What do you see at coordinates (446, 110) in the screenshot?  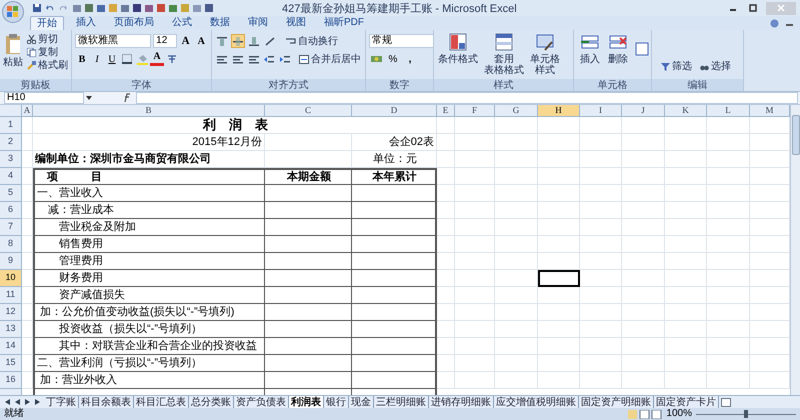 I see `column-header: E` at bounding box center [446, 110].